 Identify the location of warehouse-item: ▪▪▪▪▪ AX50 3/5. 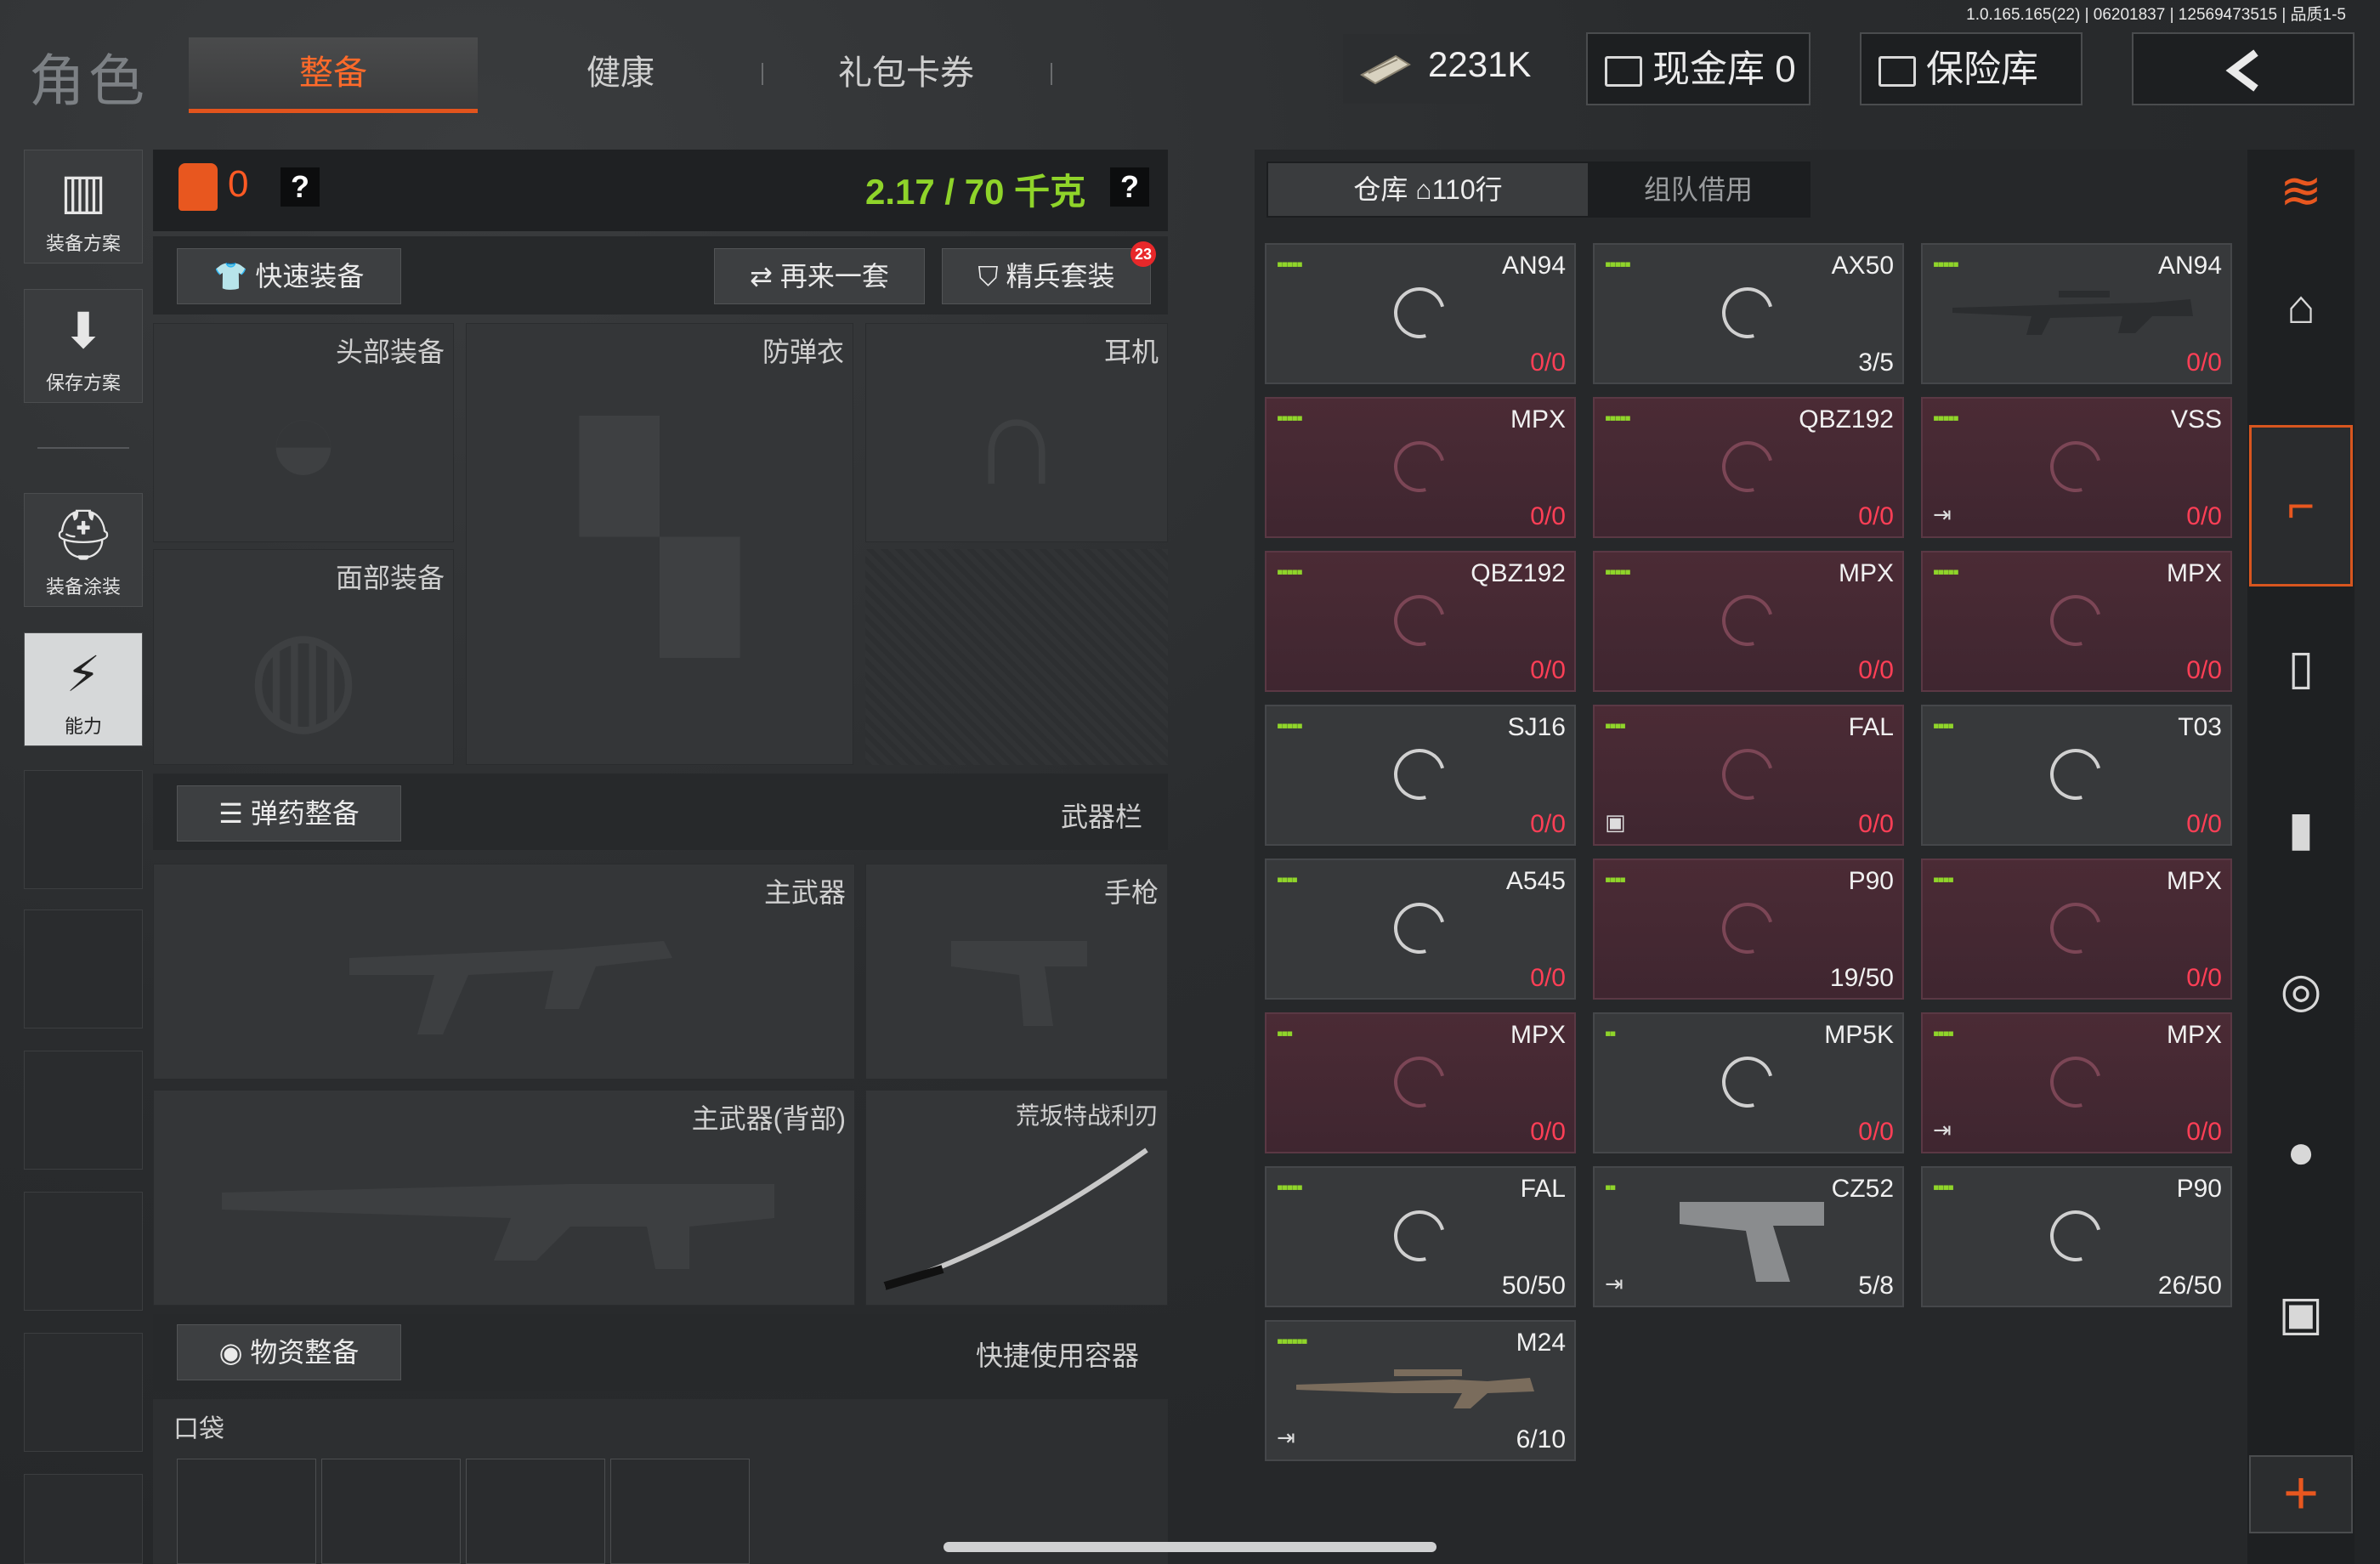
(1748, 313).